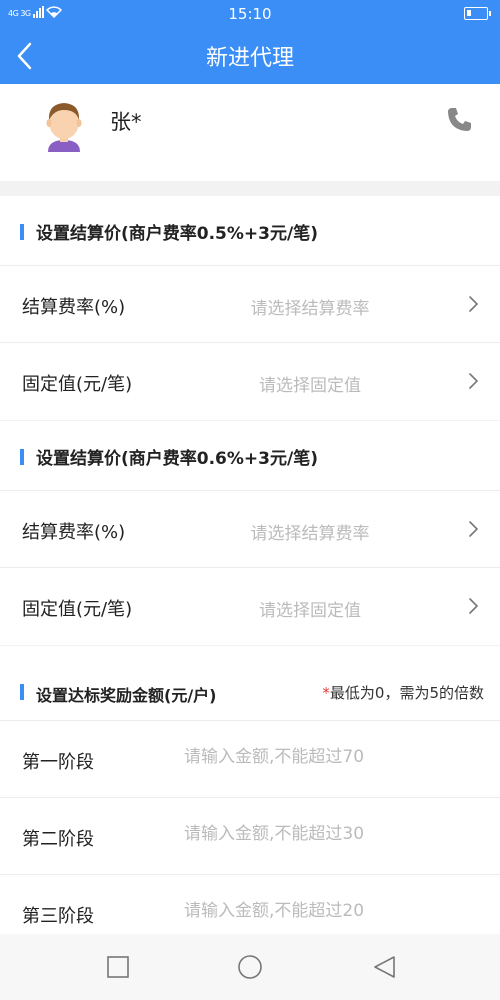  I want to click on home-icon, so click(250, 967).